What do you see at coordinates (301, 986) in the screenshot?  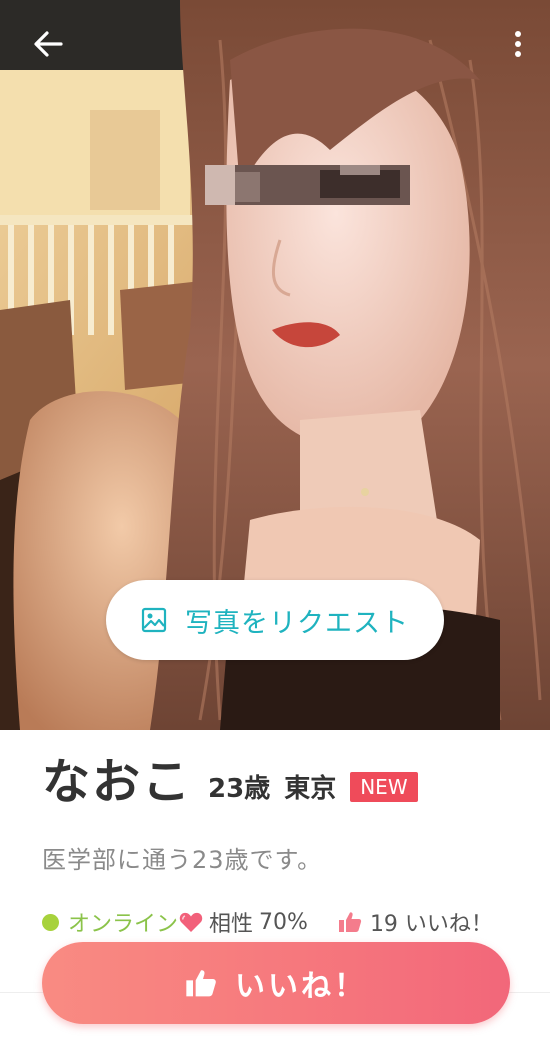 I see `like-button-label: いいね！` at bounding box center [301, 986].